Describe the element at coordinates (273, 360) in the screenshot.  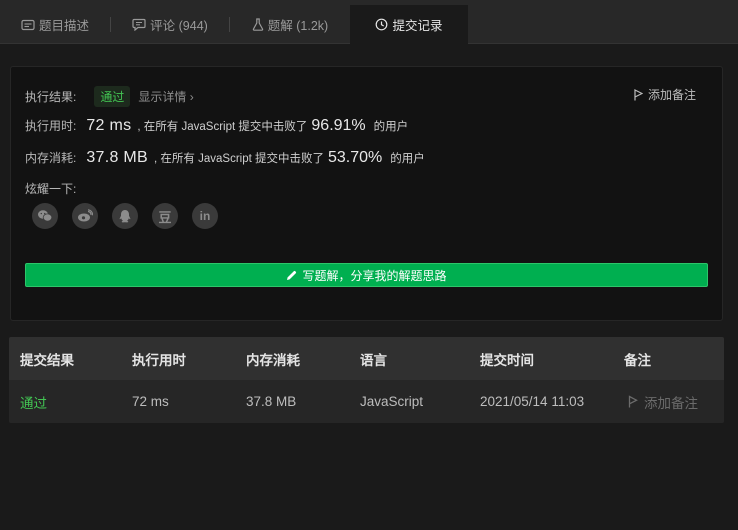
I see `header-memory: 内存消耗` at that location.